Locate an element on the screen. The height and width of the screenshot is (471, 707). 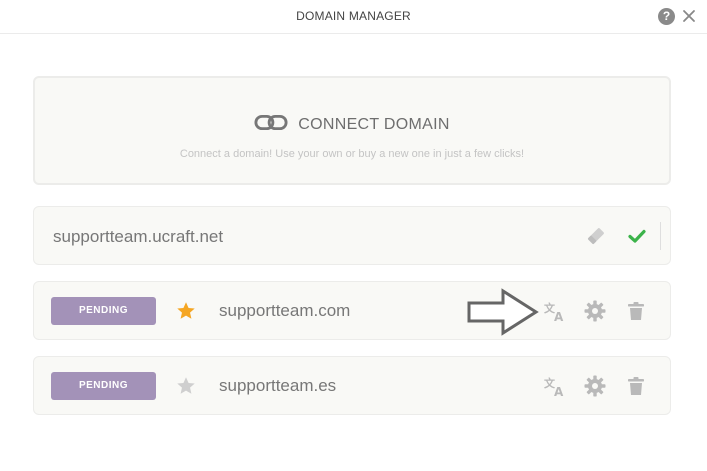
annotation-arrow-icon is located at coordinates (503, 312).